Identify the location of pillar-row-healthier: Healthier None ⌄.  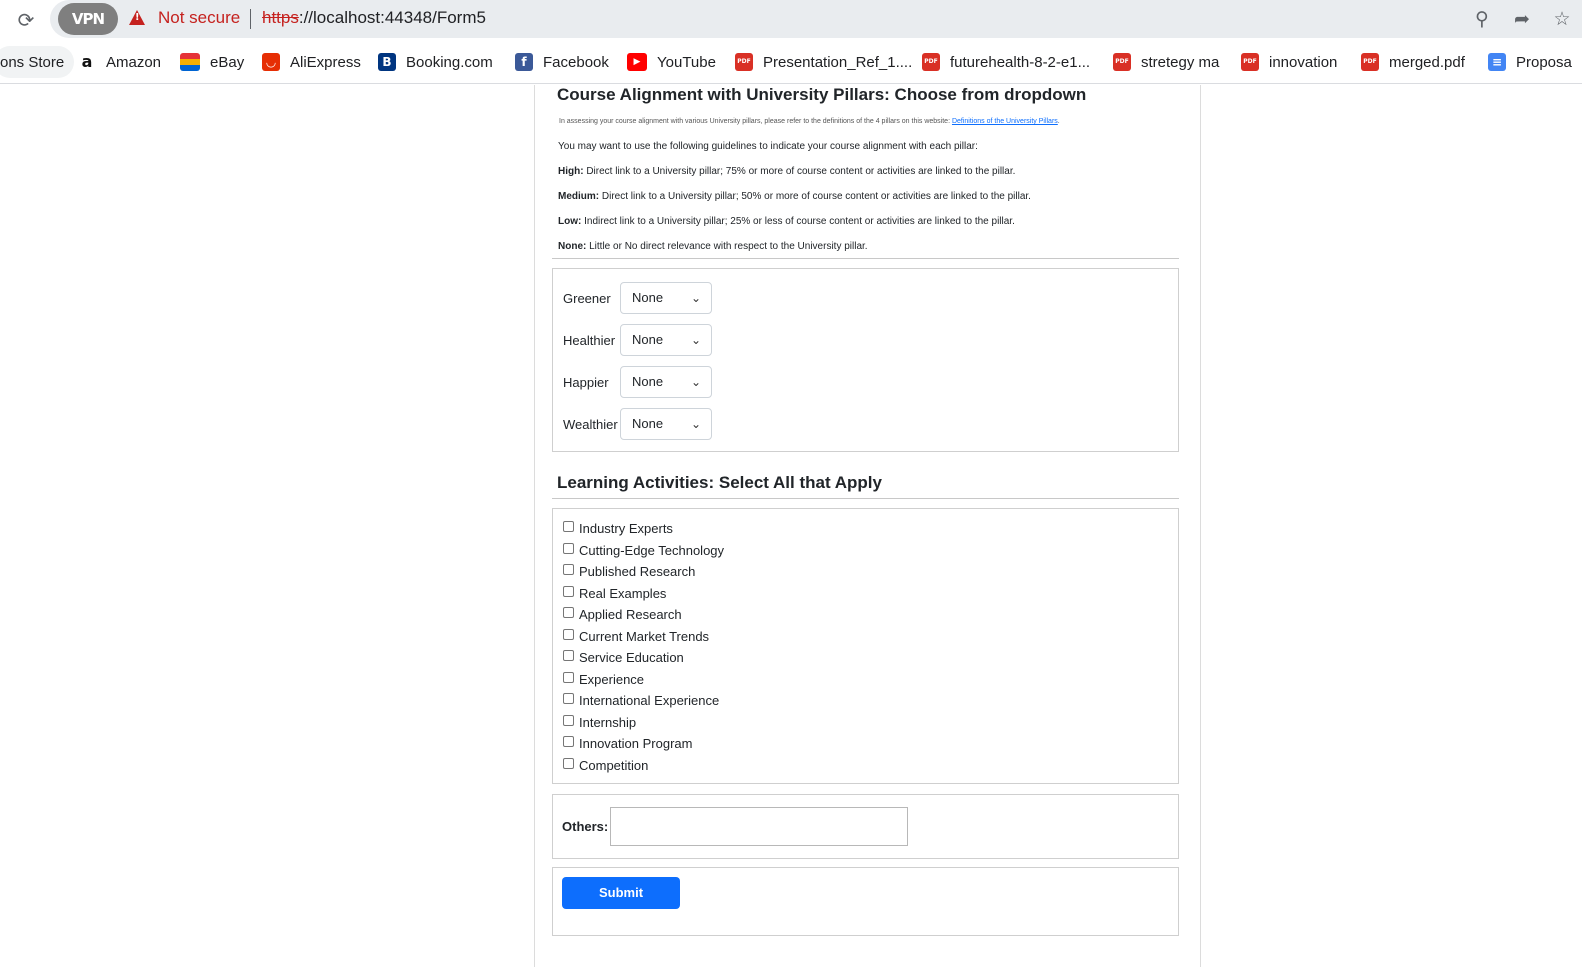
(637, 340).